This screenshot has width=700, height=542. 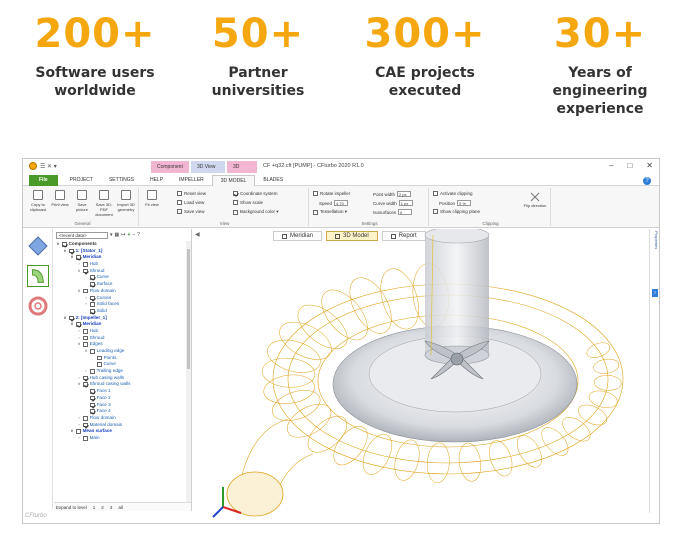 What do you see at coordinates (188, 309) in the screenshot?
I see `scrollbar-thumb` at bounding box center [188, 309].